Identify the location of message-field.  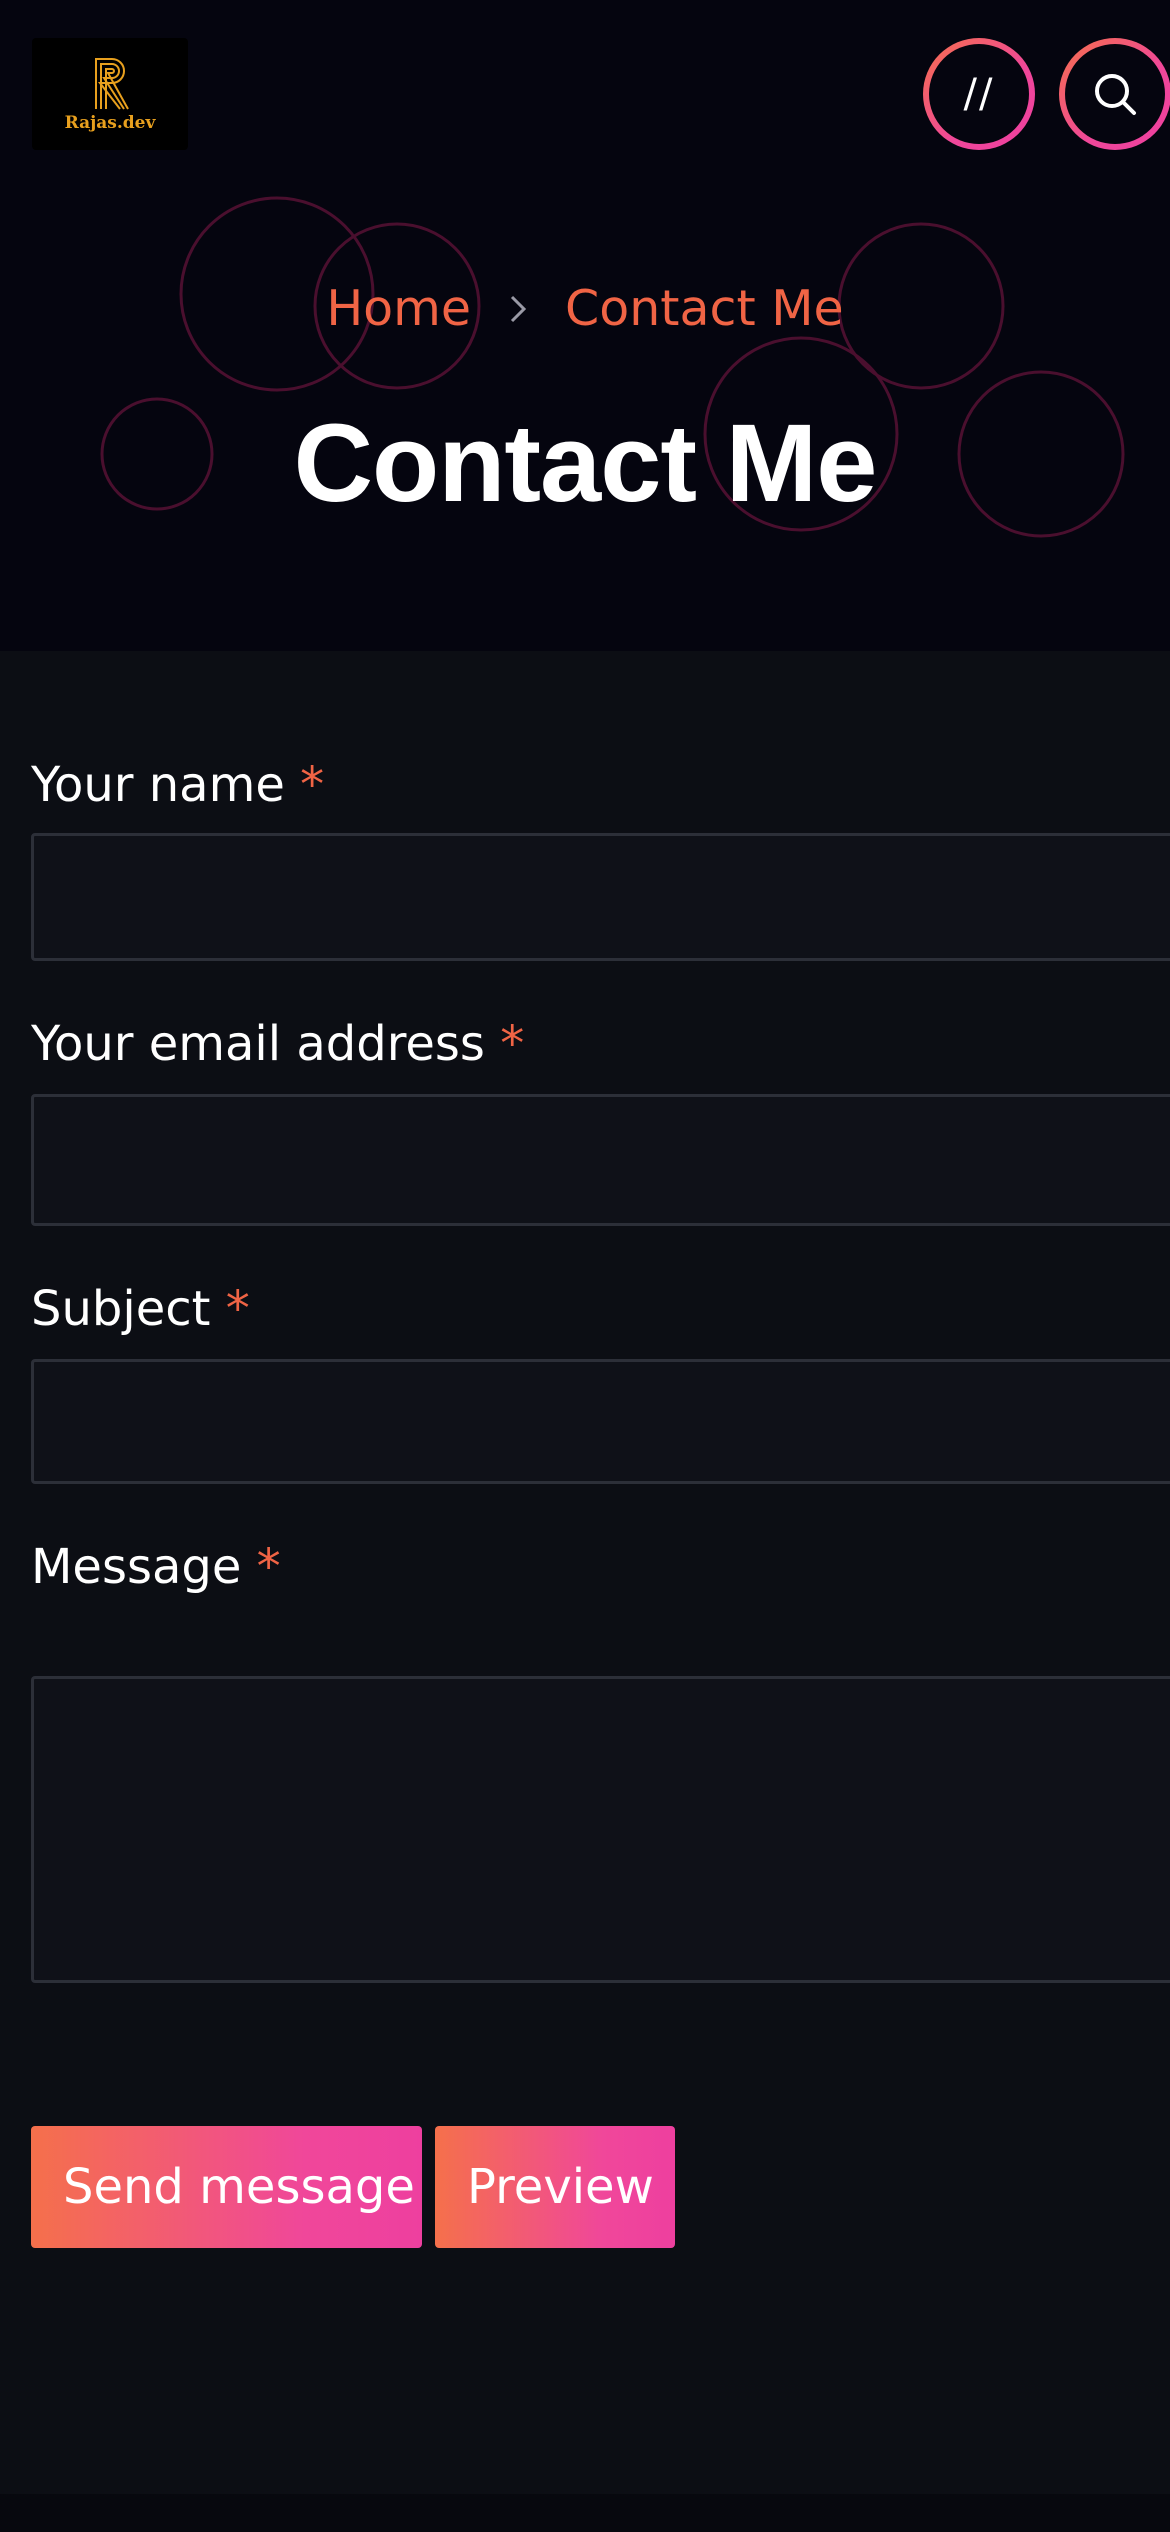
(600, 1829).